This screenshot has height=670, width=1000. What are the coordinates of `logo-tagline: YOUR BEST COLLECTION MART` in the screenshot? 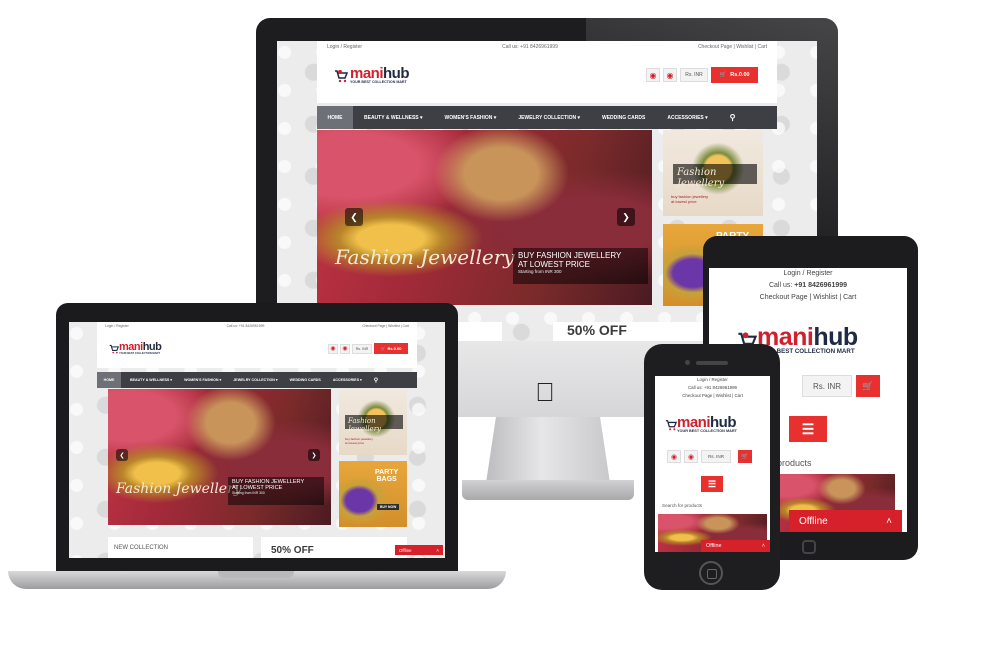 It's located at (378, 82).